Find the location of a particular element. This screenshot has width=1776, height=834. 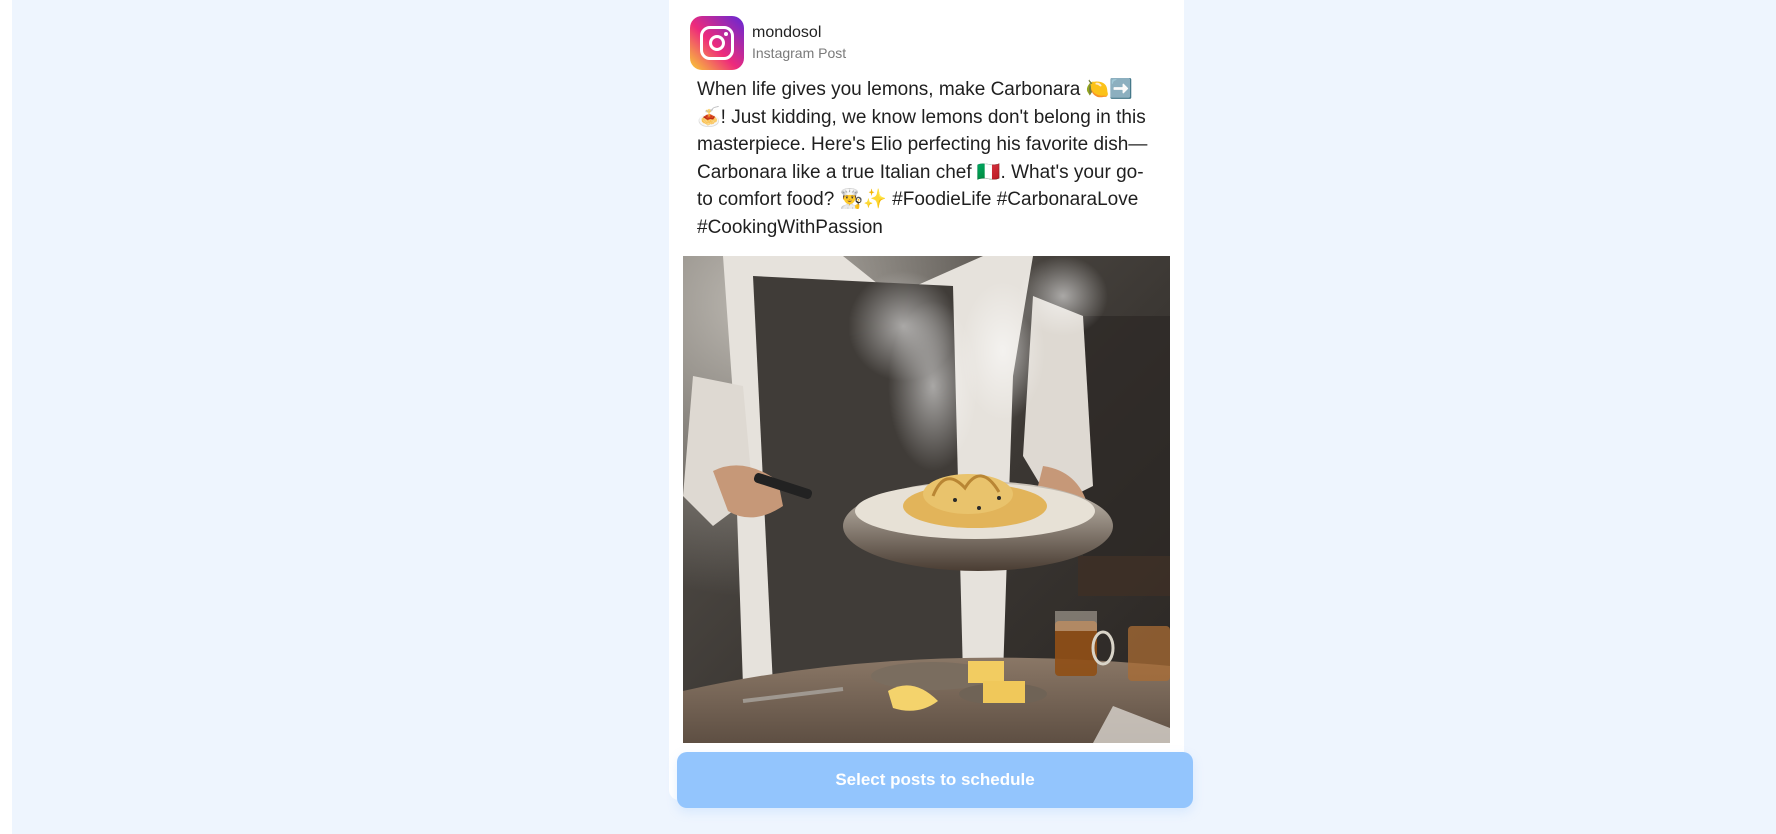

instagram-icon is located at coordinates (717, 43).